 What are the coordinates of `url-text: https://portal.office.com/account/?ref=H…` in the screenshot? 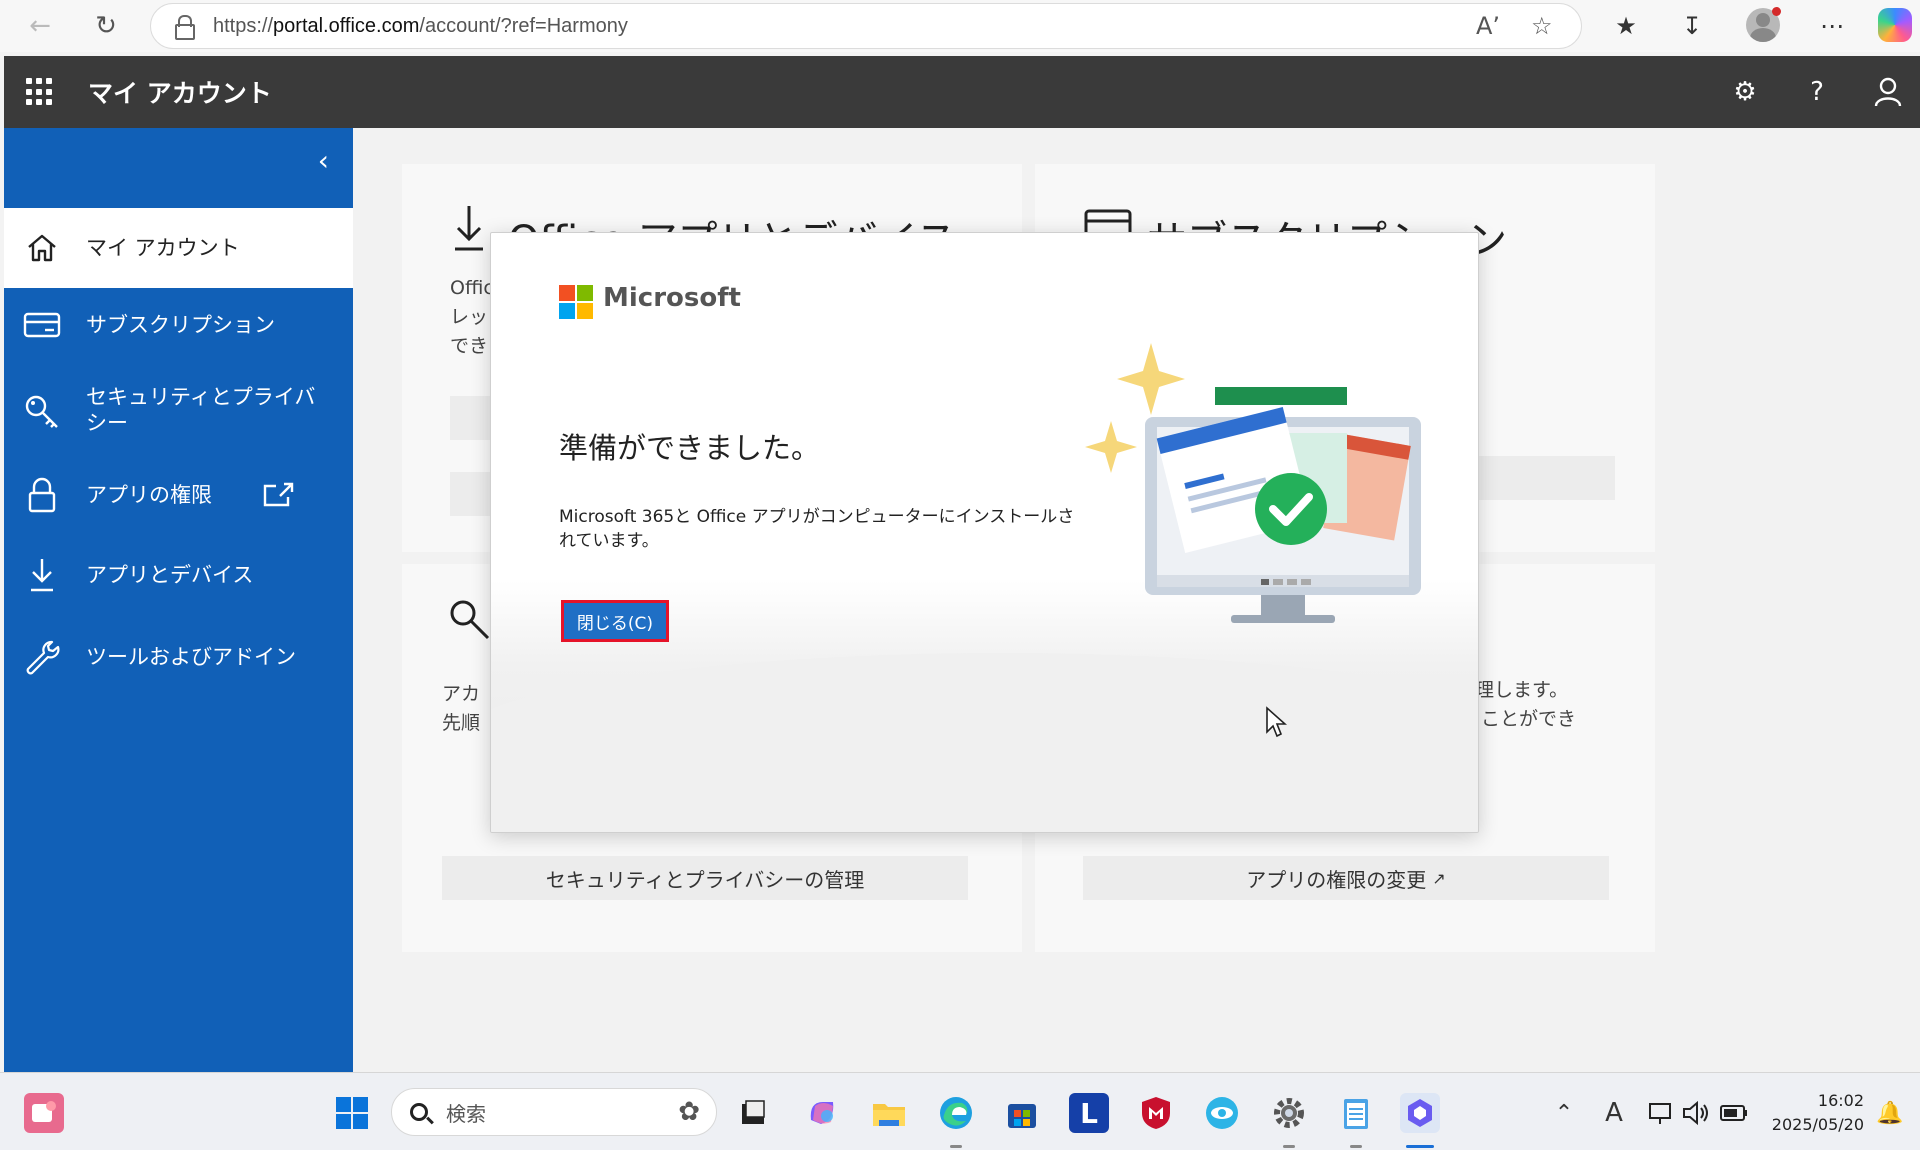 It's located at (420, 25).